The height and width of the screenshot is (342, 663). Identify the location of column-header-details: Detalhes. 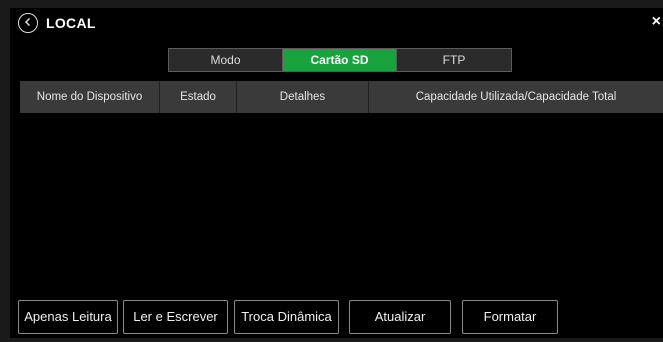
(303, 97).